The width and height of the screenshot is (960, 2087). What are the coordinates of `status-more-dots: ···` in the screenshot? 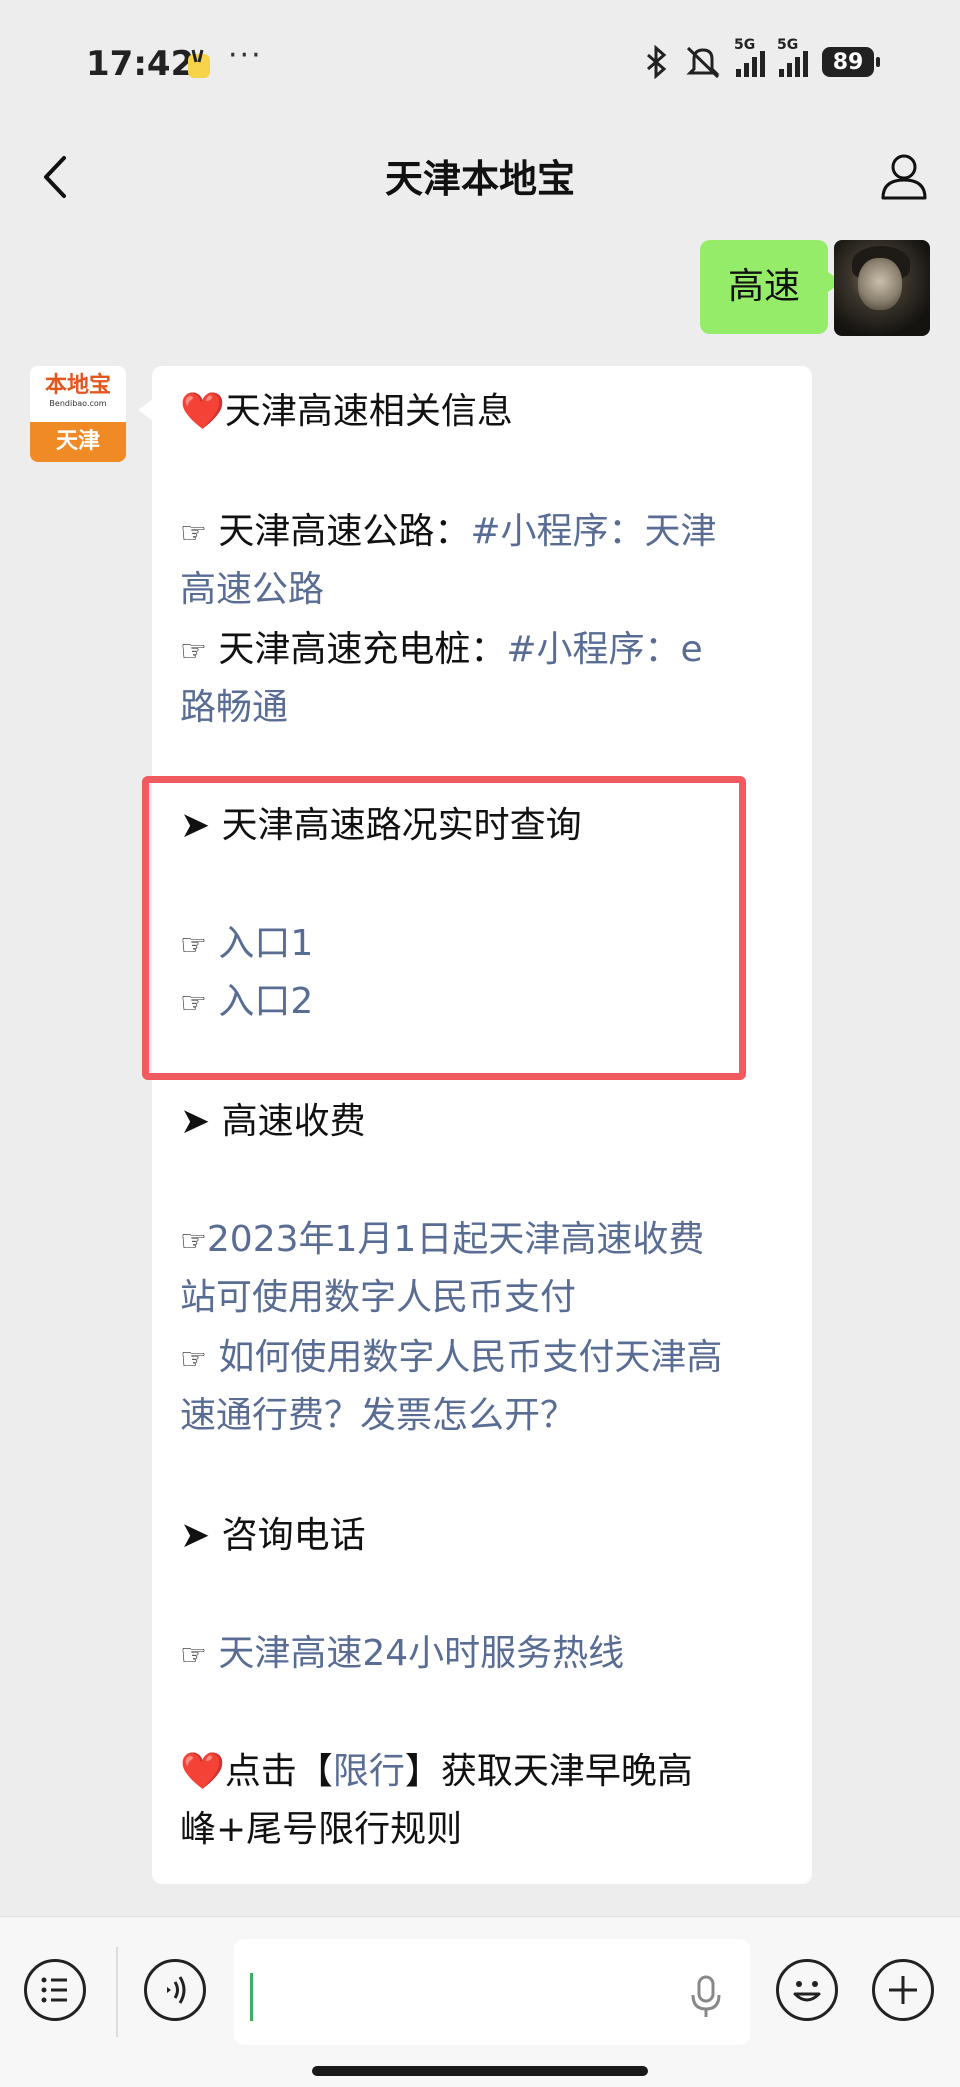 It's located at (245, 55).